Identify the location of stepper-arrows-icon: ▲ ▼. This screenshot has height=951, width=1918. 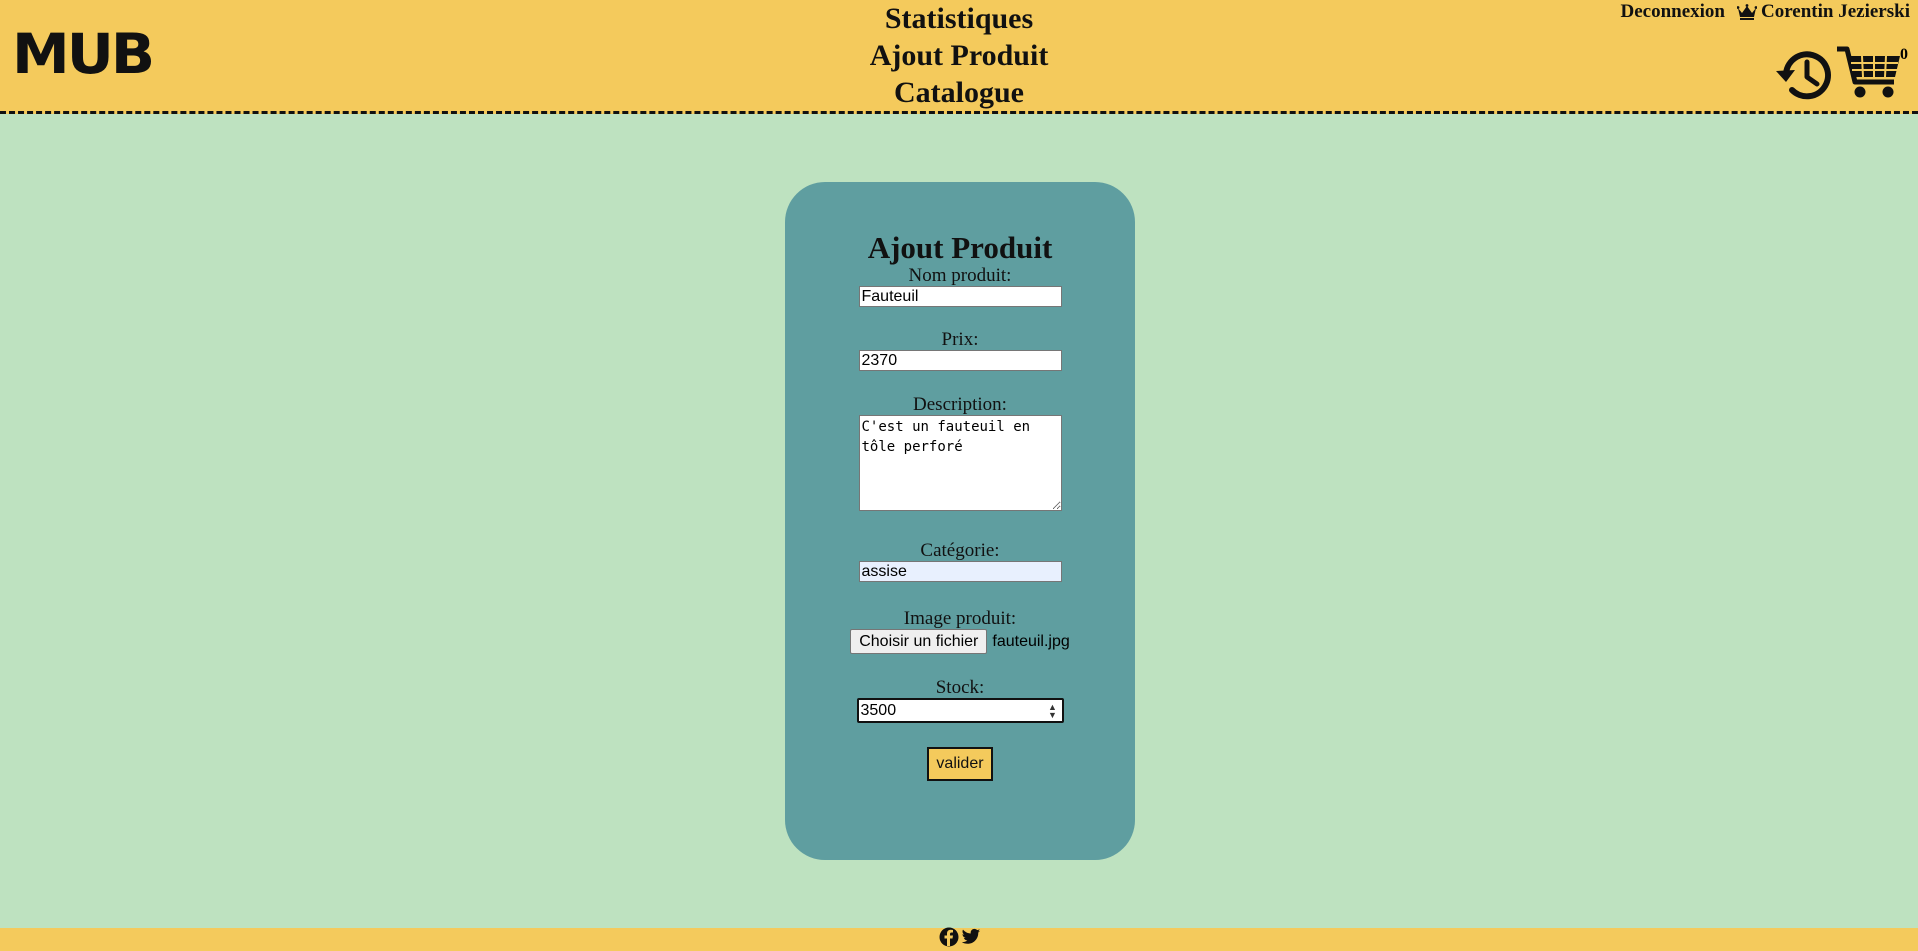
(1053, 711).